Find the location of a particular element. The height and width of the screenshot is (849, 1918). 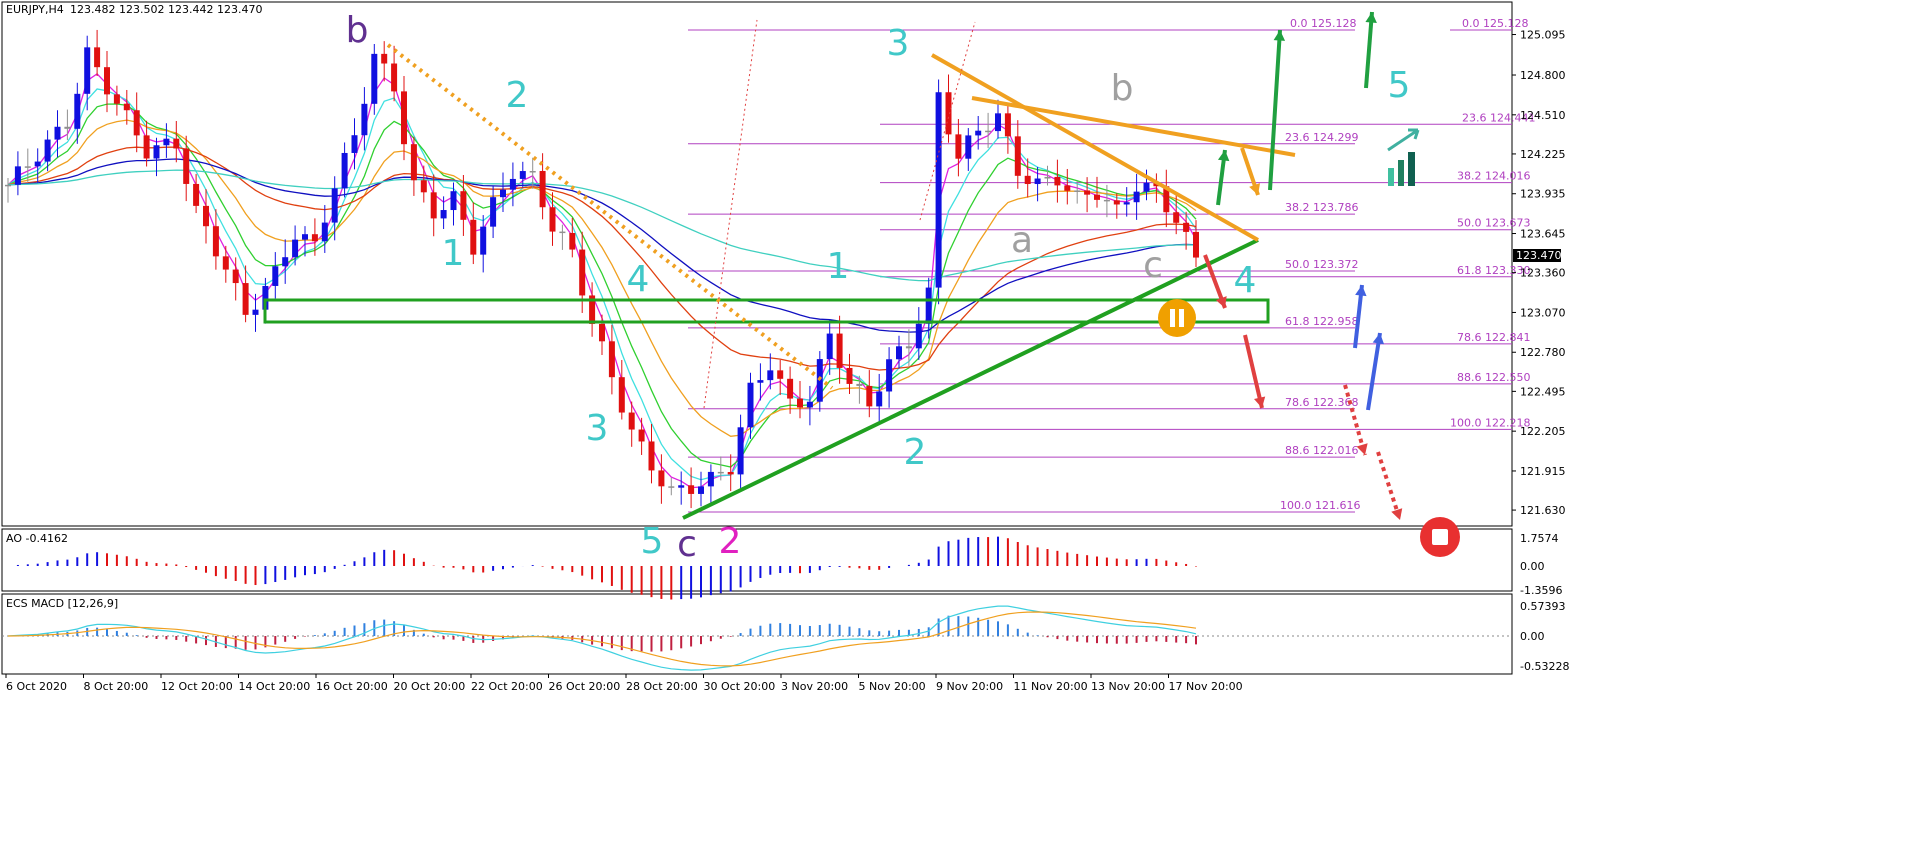

current-price-value: 123.470 is located at coordinates (1539, 255).